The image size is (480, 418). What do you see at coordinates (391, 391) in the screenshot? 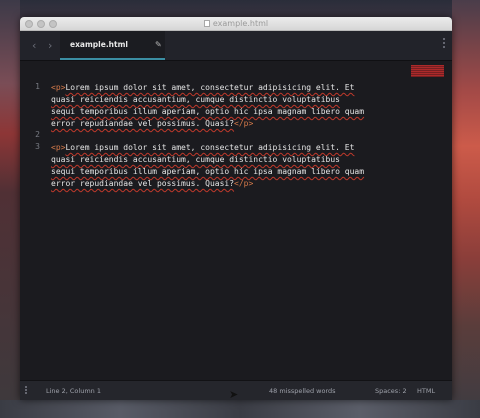
I see `indentation-setting: Spaces: 2` at bounding box center [391, 391].